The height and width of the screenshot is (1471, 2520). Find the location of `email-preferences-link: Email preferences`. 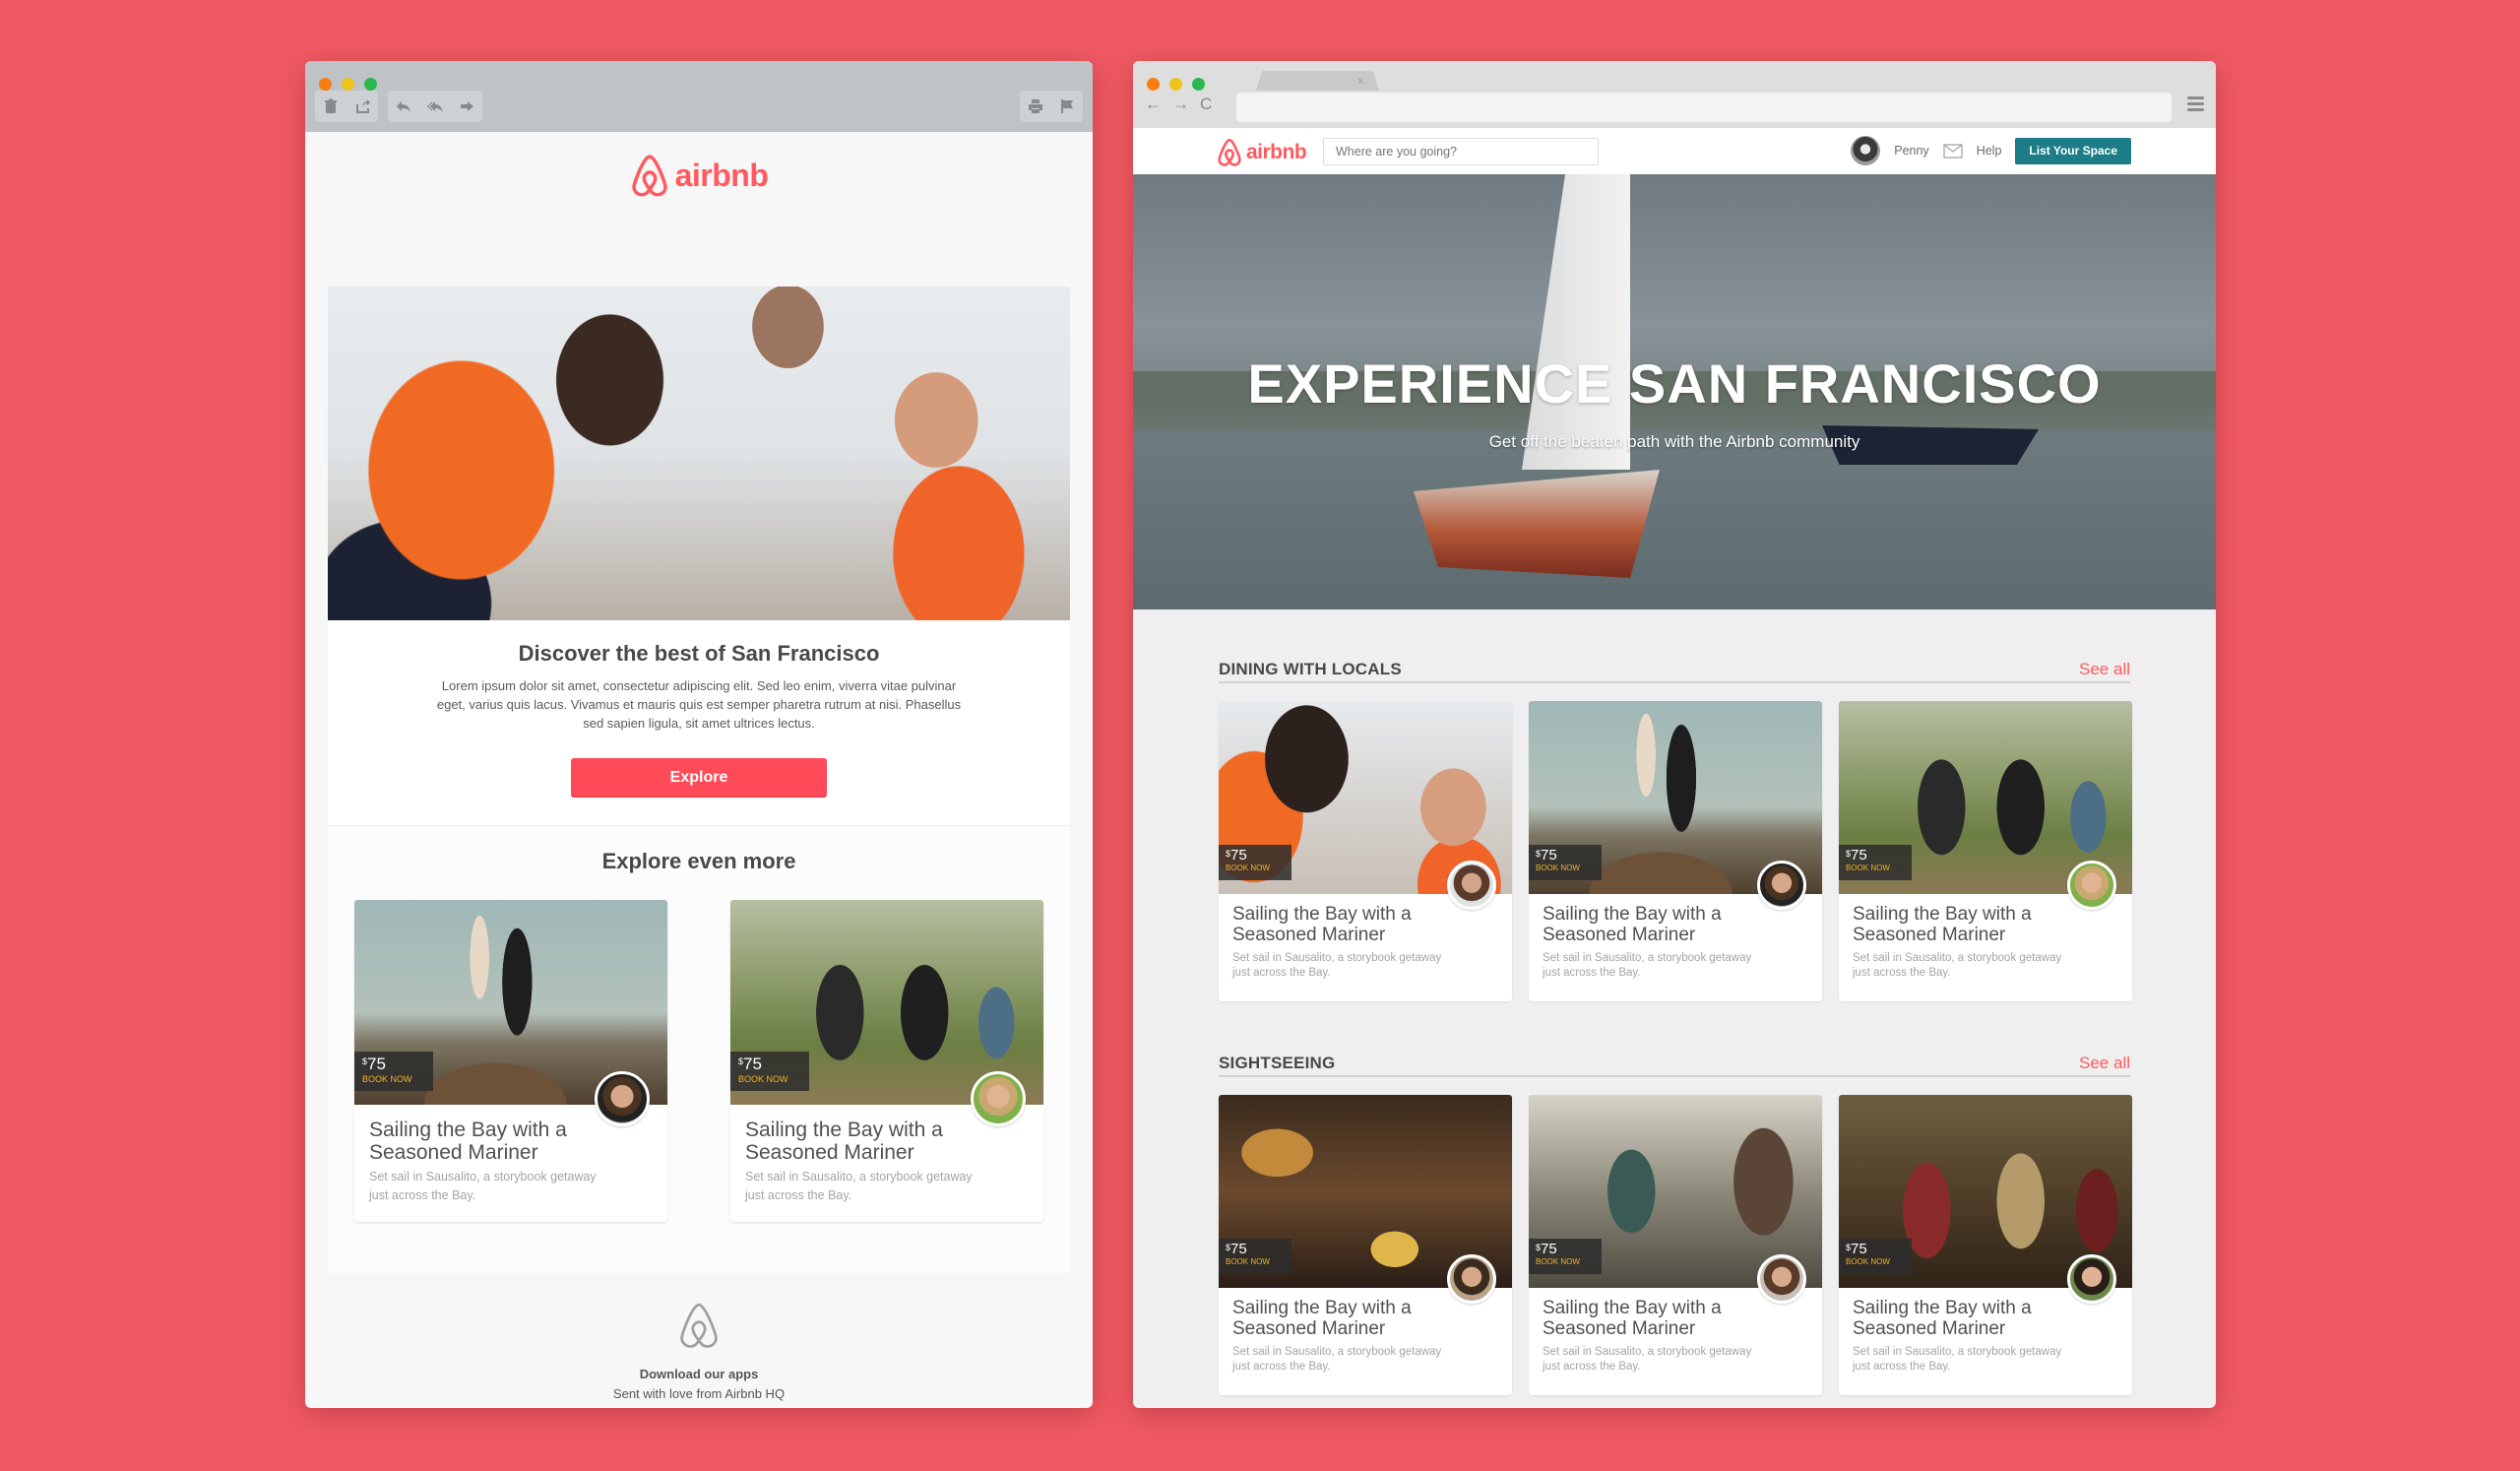

email-preferences-link: Email preferences is located at coordinates (699, 1407).